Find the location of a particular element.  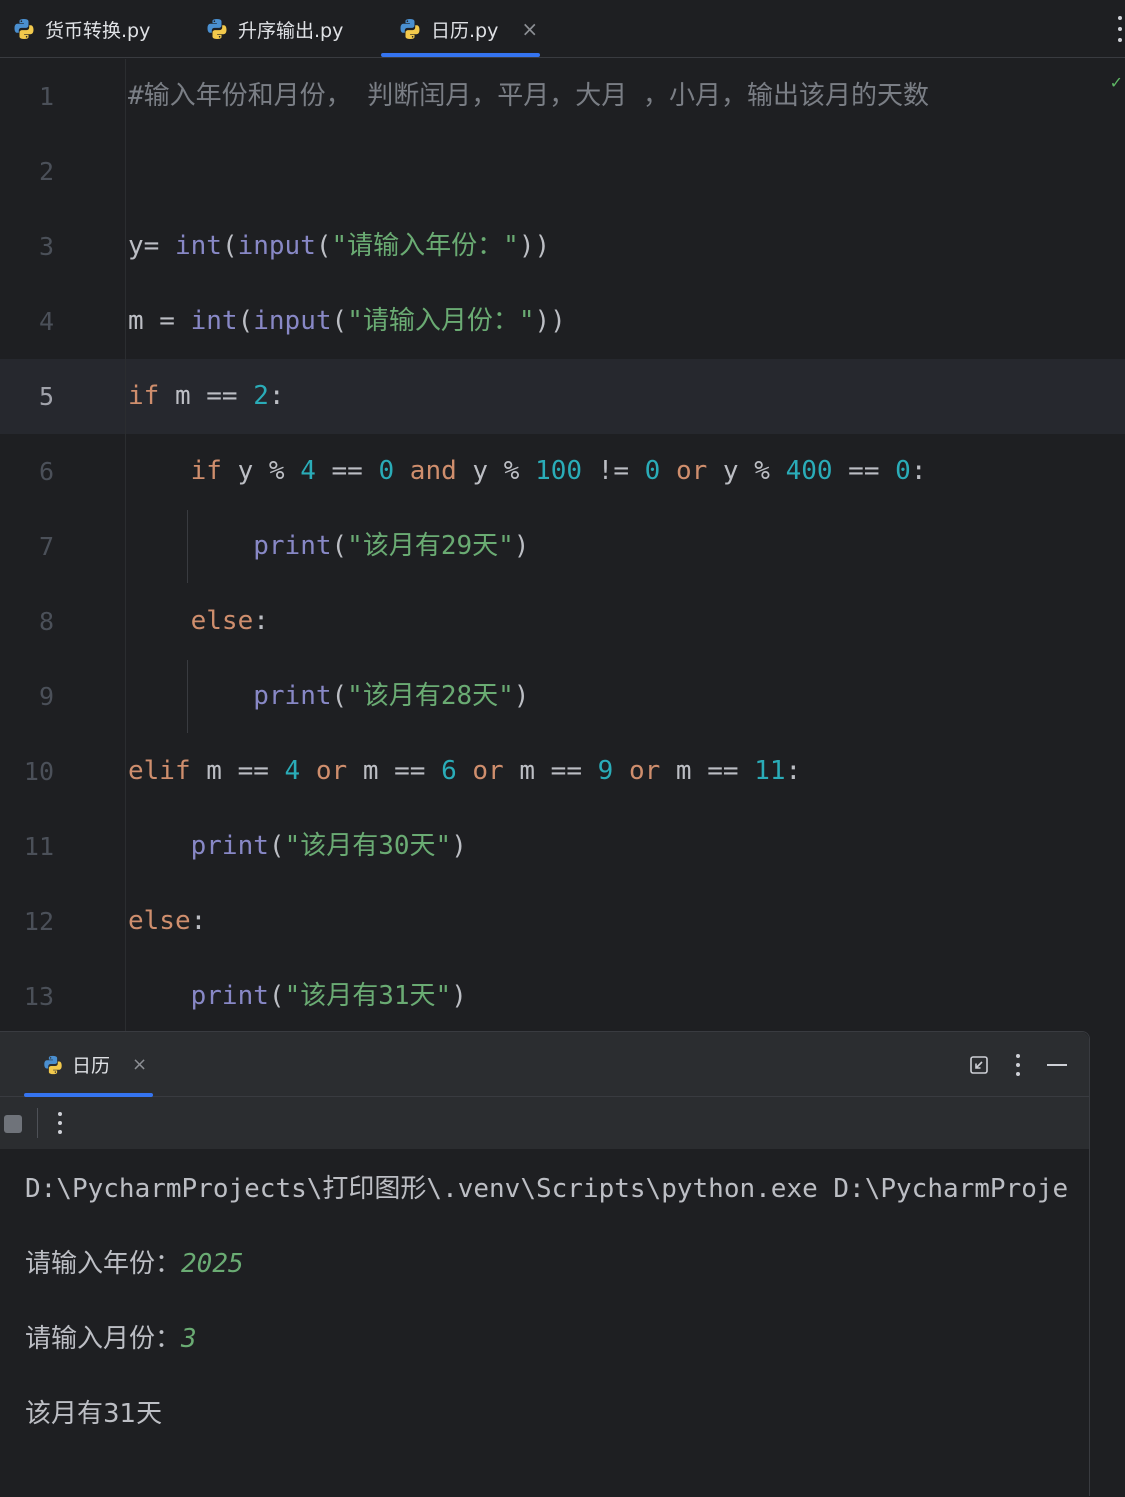

console-line: 请输入年份：2025 is located at coordinates (134, 1264).